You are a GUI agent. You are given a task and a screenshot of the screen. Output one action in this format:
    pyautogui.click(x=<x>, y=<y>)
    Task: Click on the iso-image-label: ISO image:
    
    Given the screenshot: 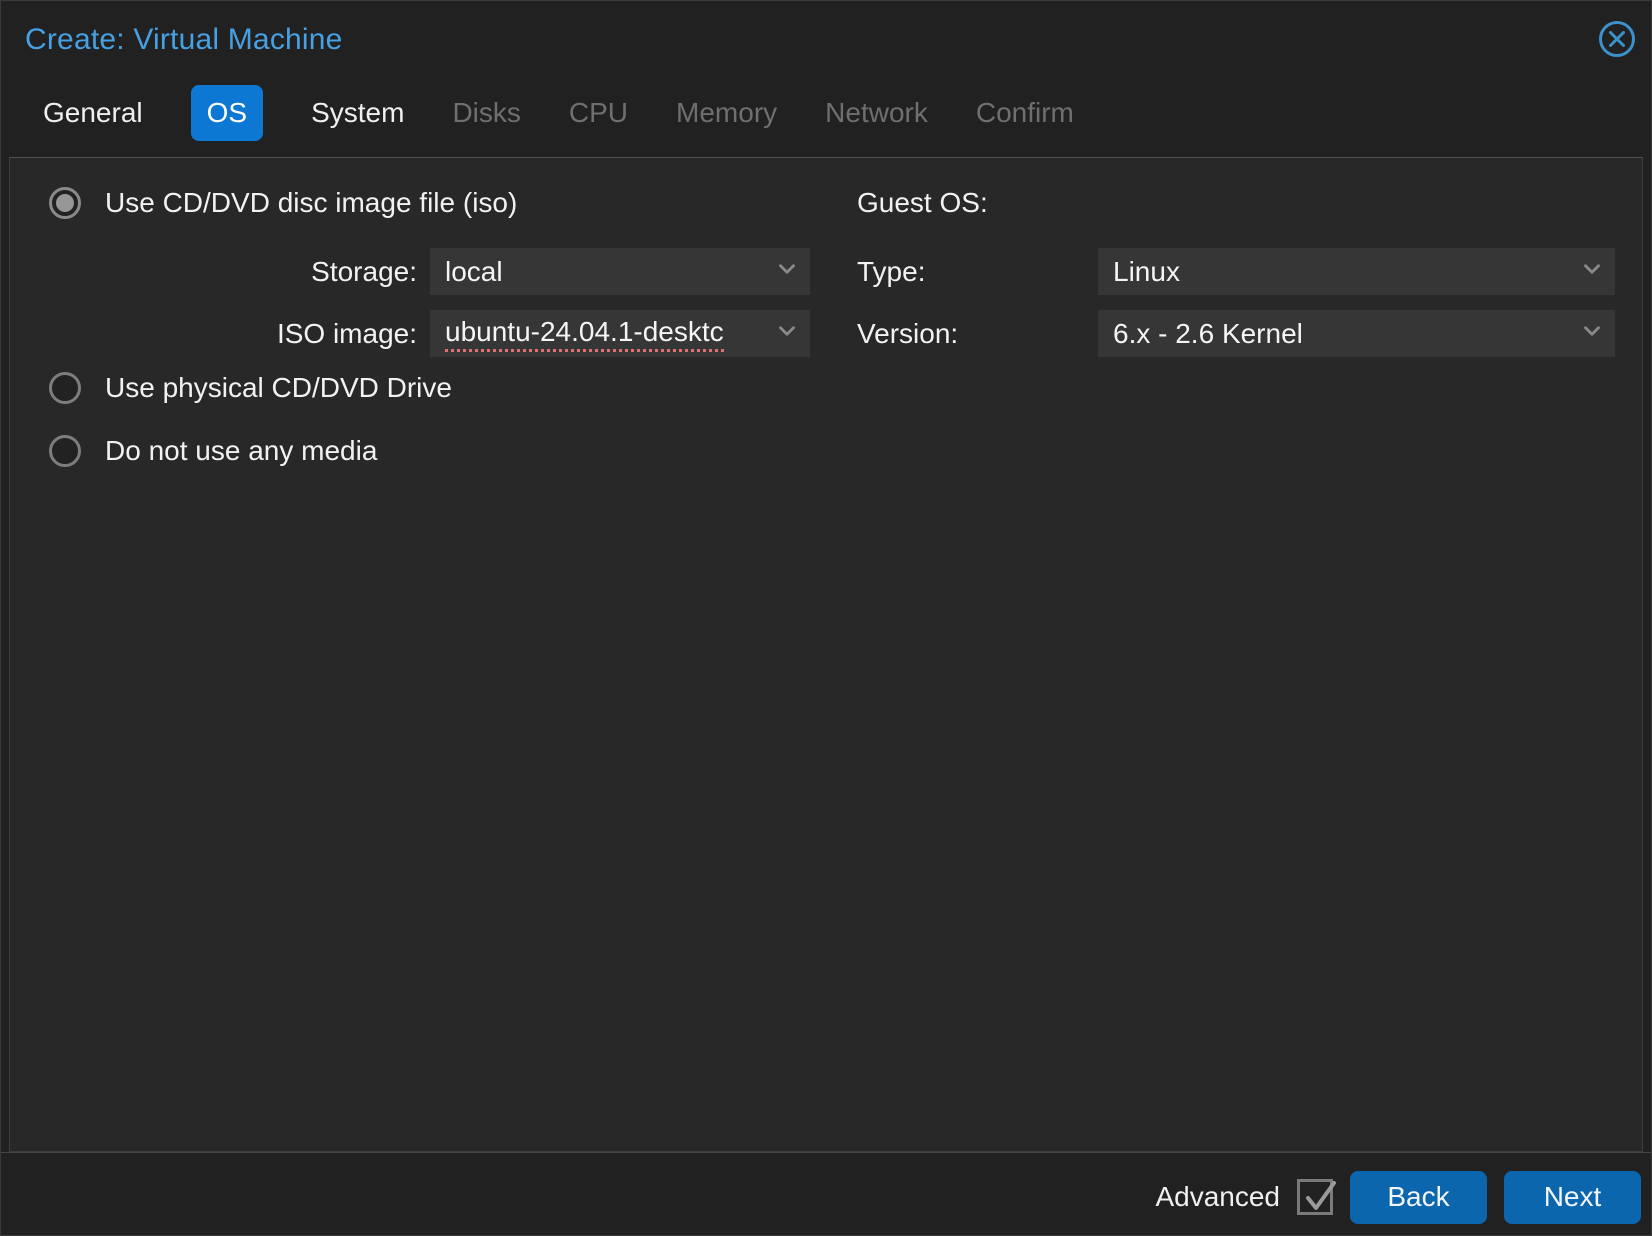 What is the action you would take?
    pyautogui.click(x=346, y=333)
    